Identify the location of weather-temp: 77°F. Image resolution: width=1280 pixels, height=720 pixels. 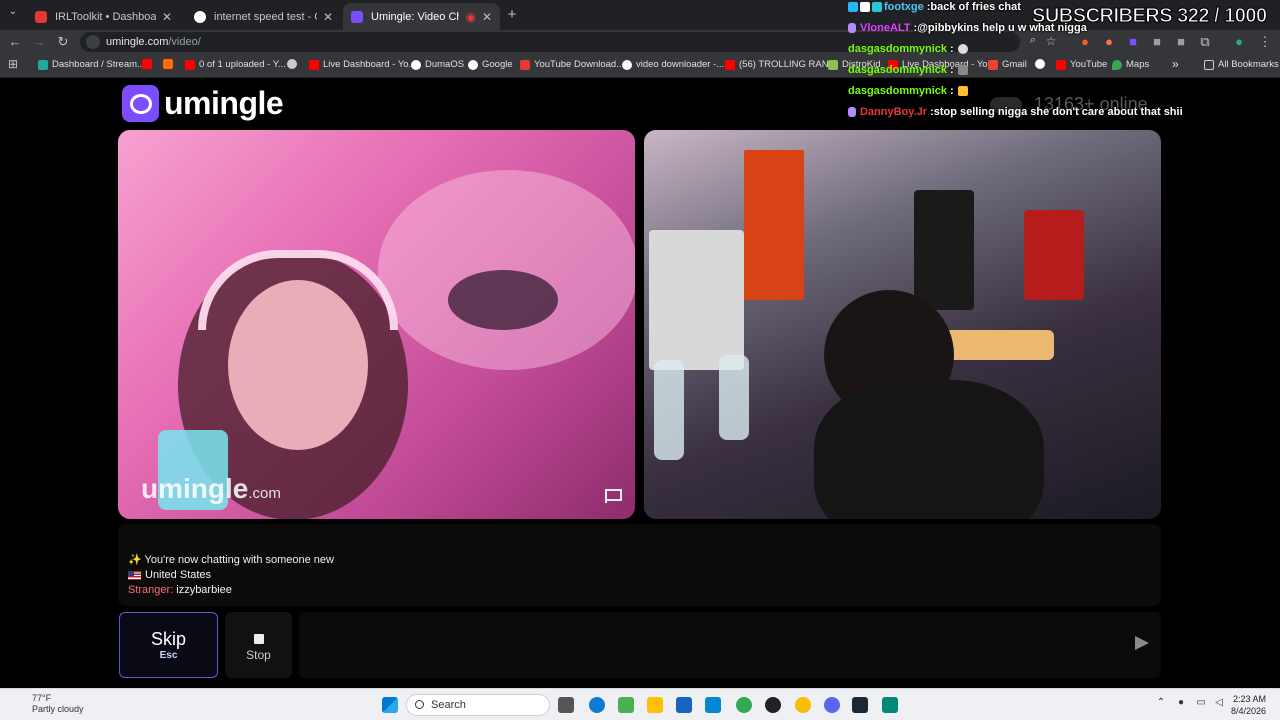
(42, 698).